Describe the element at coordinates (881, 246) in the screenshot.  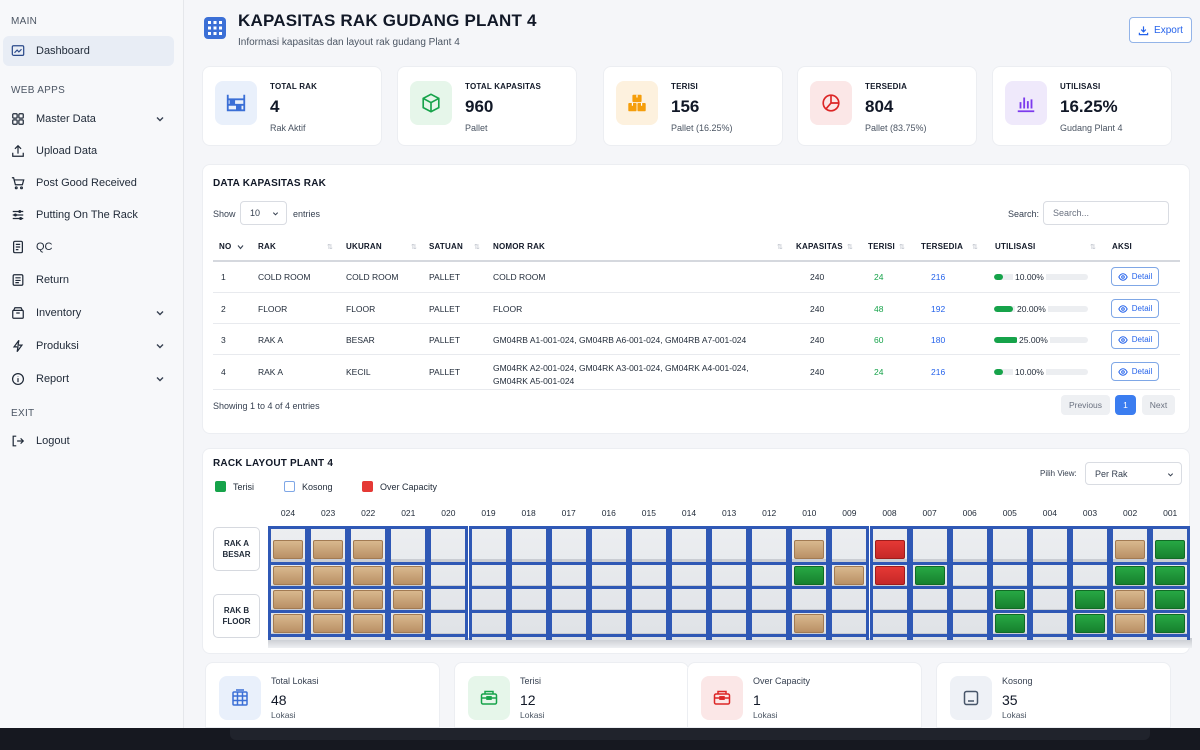
I see `column-header-terisi: TERISI` at that location.